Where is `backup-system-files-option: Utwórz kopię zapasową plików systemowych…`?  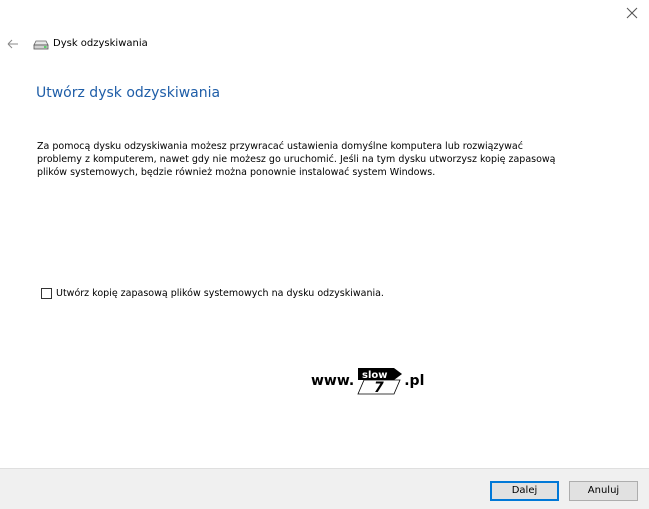 backup-system-files-option: Utwórz kopię zapasową plików systemowych… is located at coordinates (212, 293).